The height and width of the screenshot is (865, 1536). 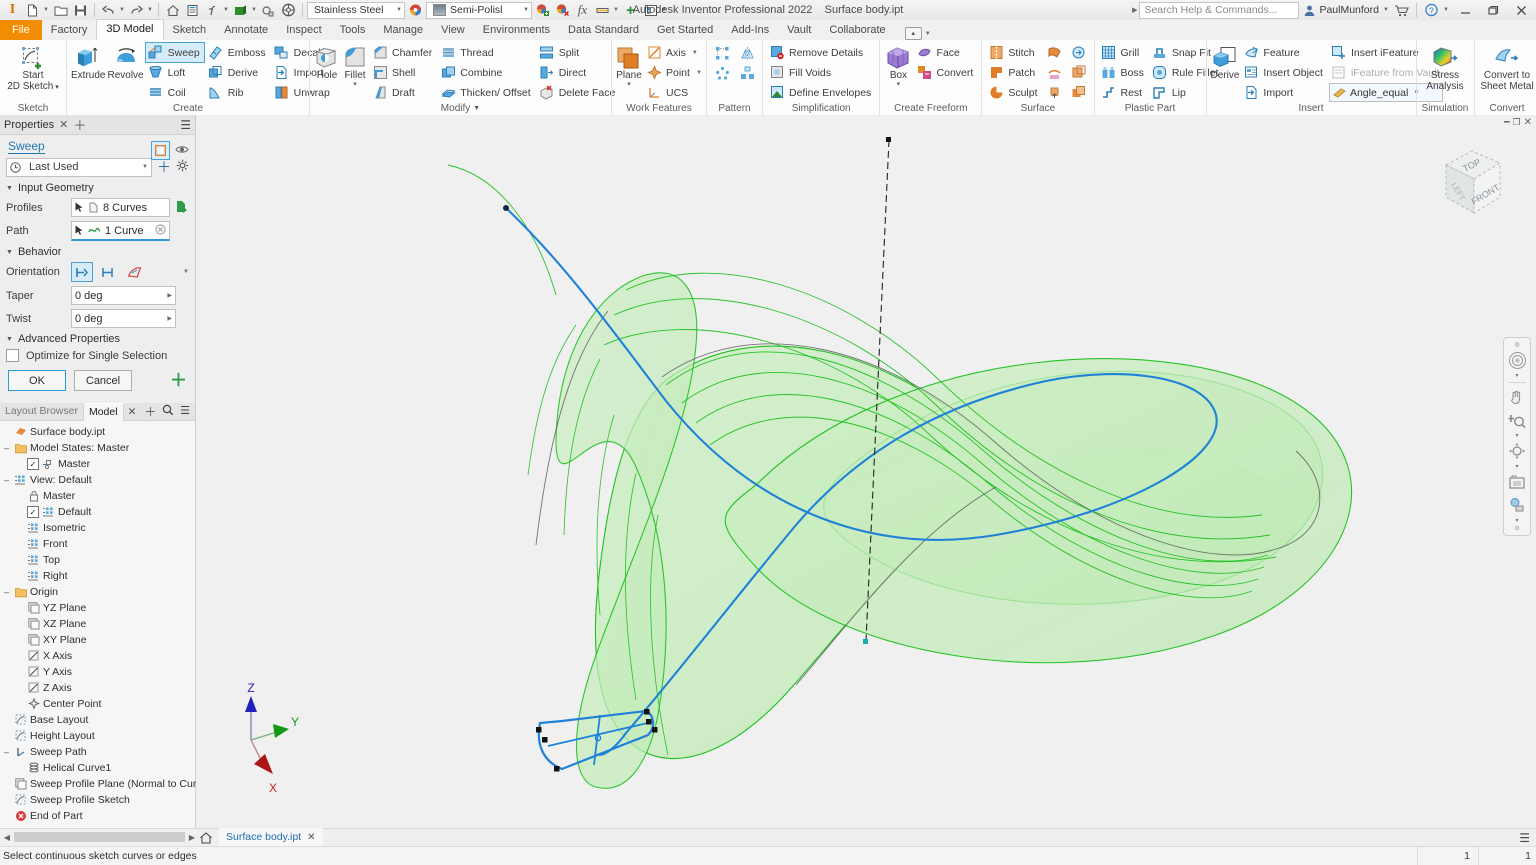 What do you see at coordinates (238, 72) in the screenshot?
I see `derive-button: Derive` at bounding box center [238, 72].